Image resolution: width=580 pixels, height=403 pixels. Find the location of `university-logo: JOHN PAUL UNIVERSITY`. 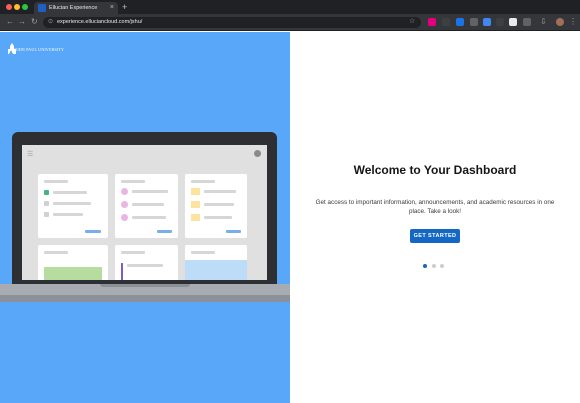

university-logo: JOHN PAUL UNIVERSITY is located at coordinates (35, 48).